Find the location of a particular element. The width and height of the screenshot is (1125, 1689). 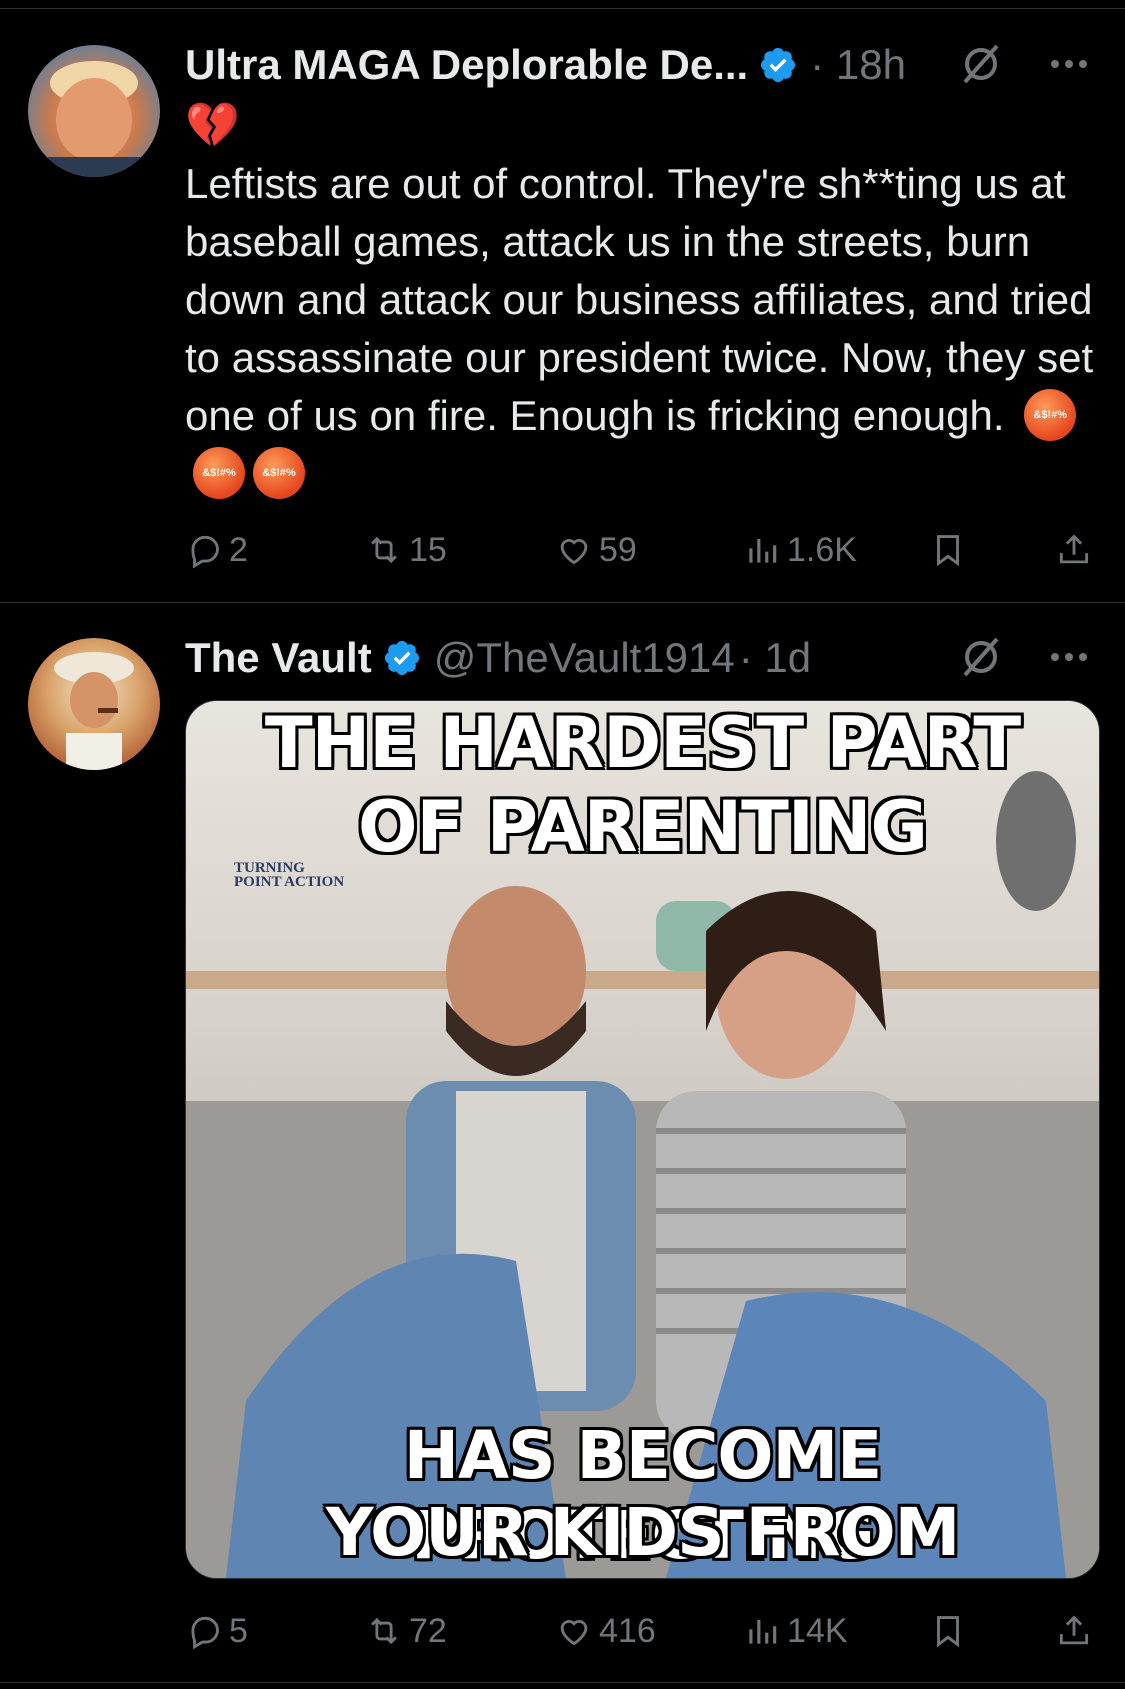

repost-count: 72 is located at coordinates (428, 1630).